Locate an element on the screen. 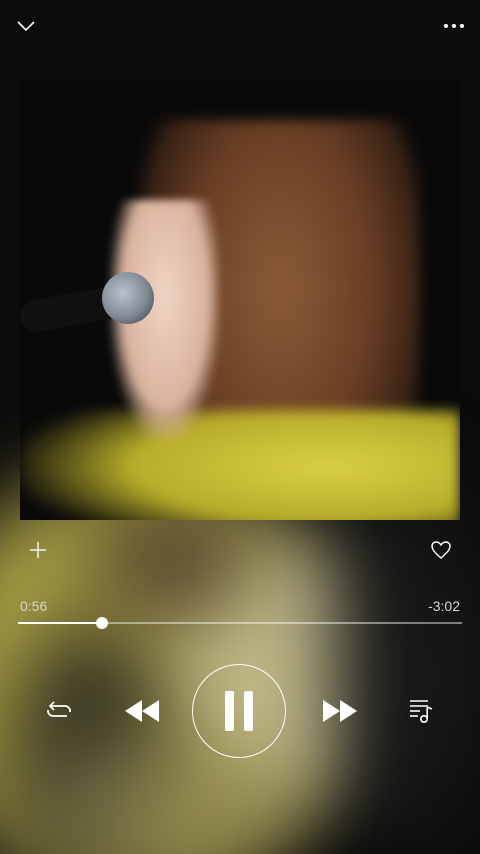  more-options-button is located at coordinates (454, 26).